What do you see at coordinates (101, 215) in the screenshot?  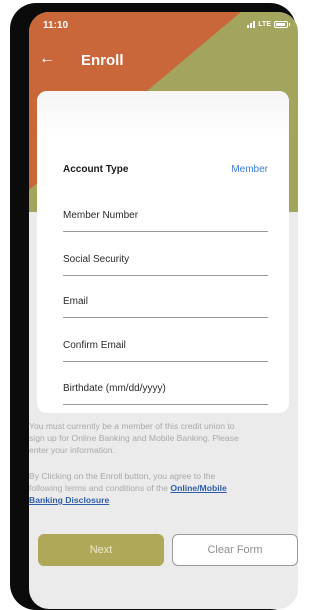 I see `member-number-placeholder: Member Number` at bounding box center [101, 215].